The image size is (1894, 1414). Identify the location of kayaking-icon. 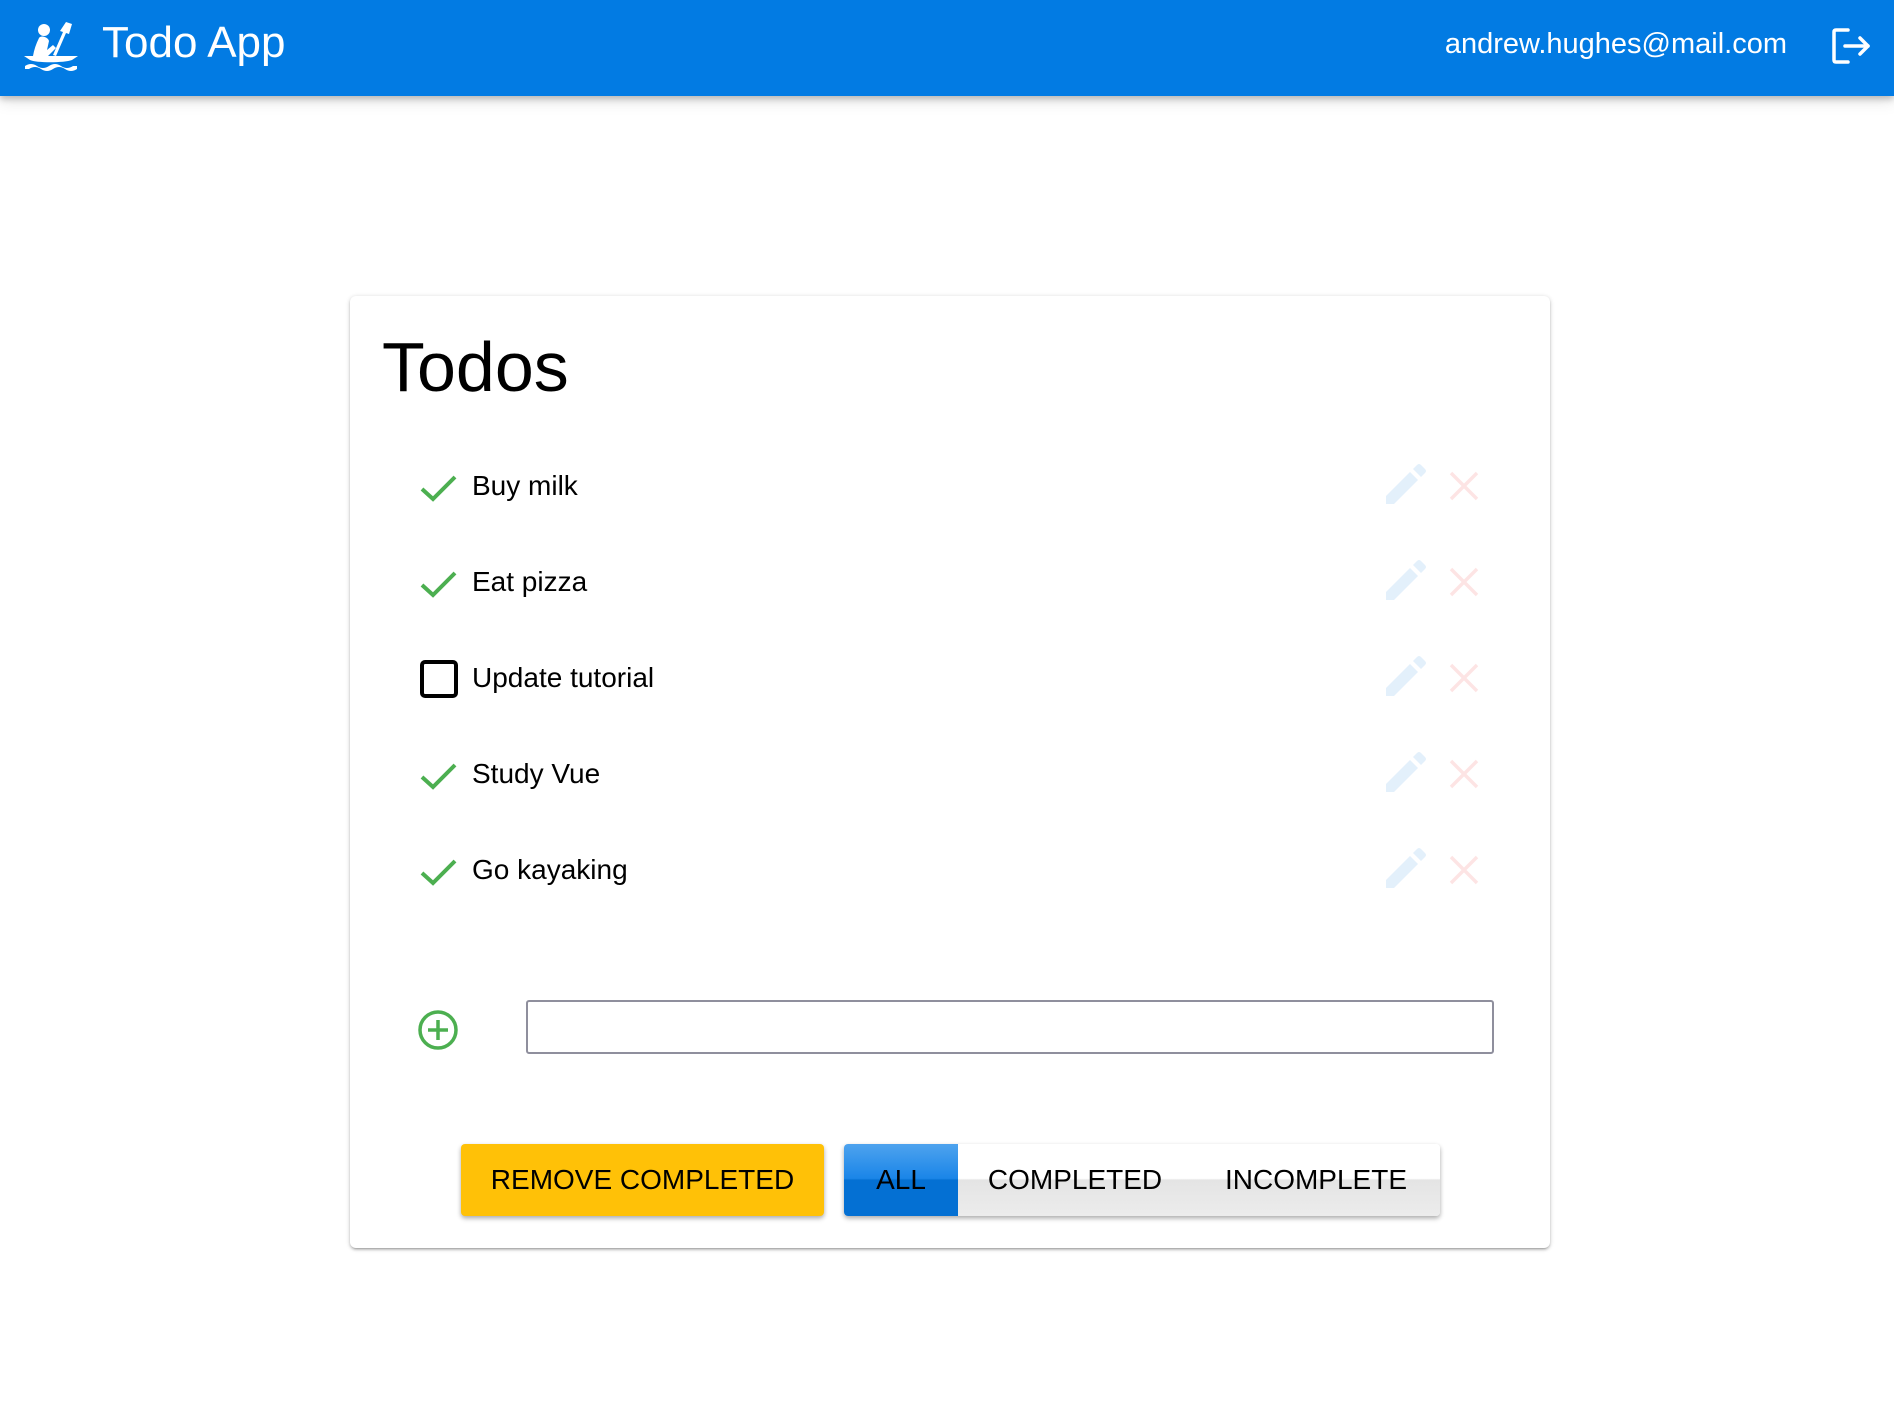
(51, 46).